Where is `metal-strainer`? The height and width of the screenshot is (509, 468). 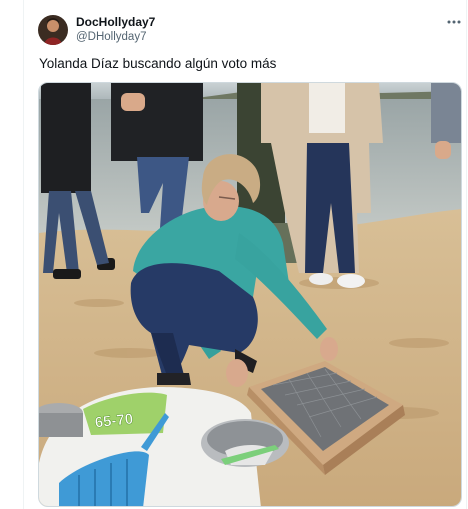 metal-strainer is located at coordinates (245, 443).